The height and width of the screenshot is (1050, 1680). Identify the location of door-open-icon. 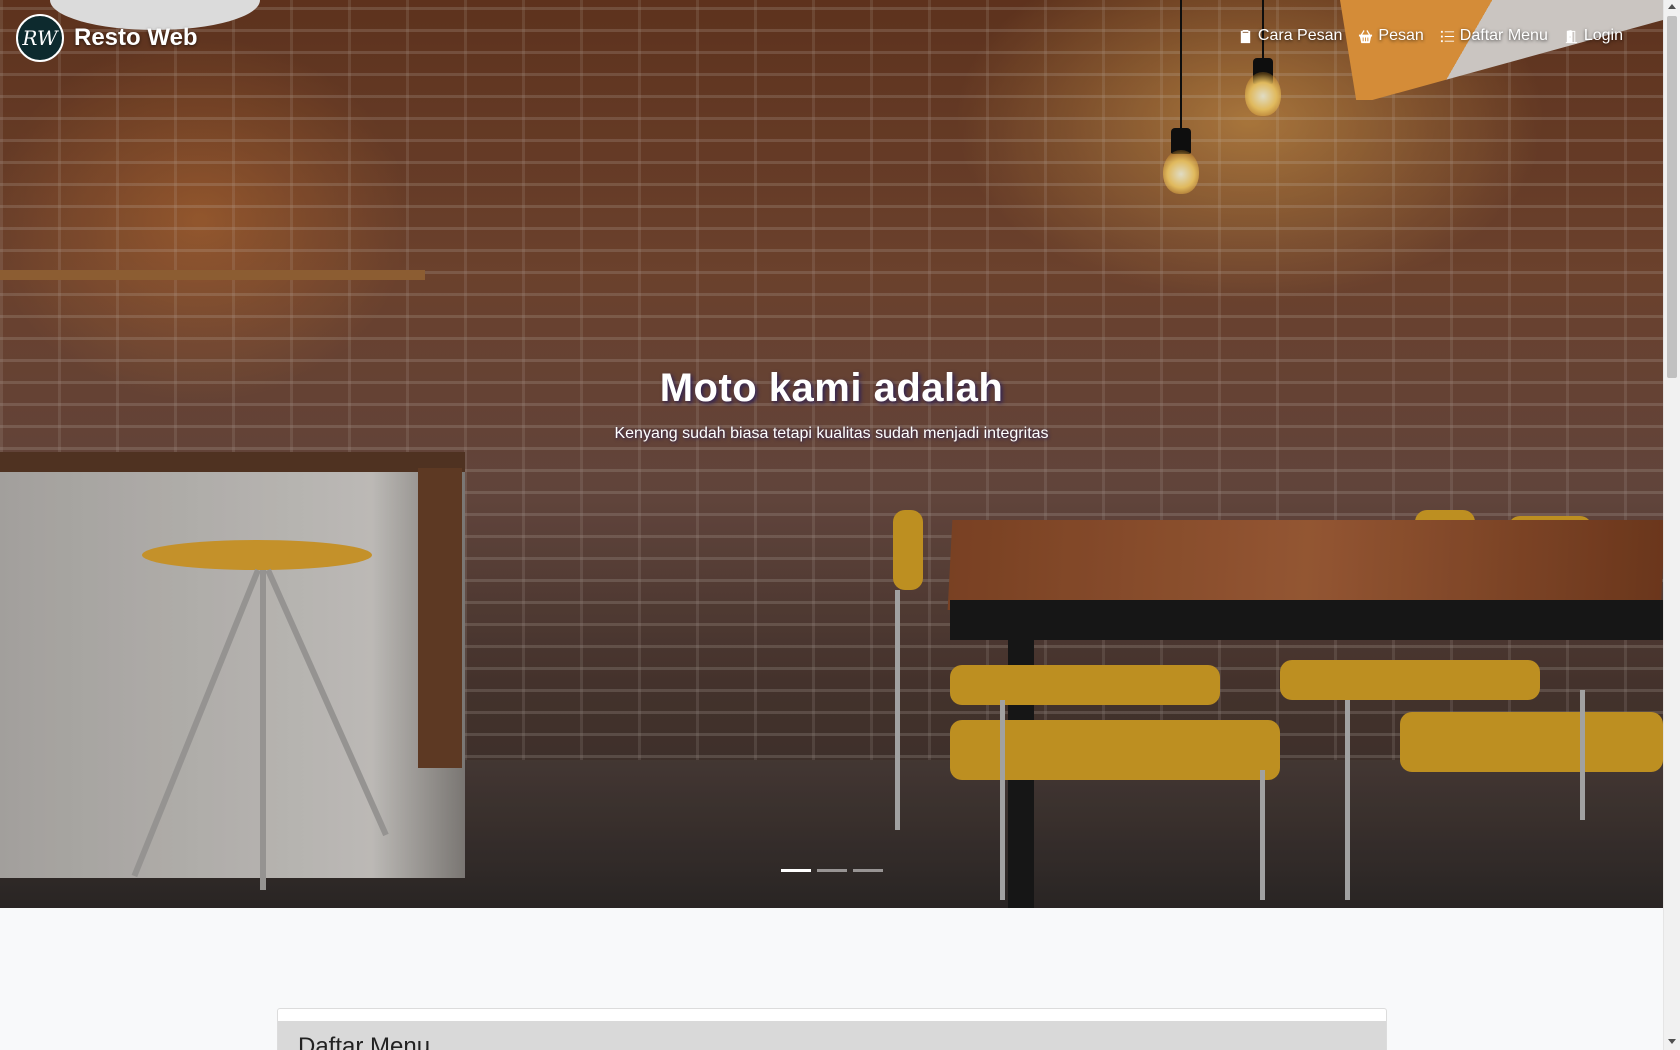
(1571, 36).